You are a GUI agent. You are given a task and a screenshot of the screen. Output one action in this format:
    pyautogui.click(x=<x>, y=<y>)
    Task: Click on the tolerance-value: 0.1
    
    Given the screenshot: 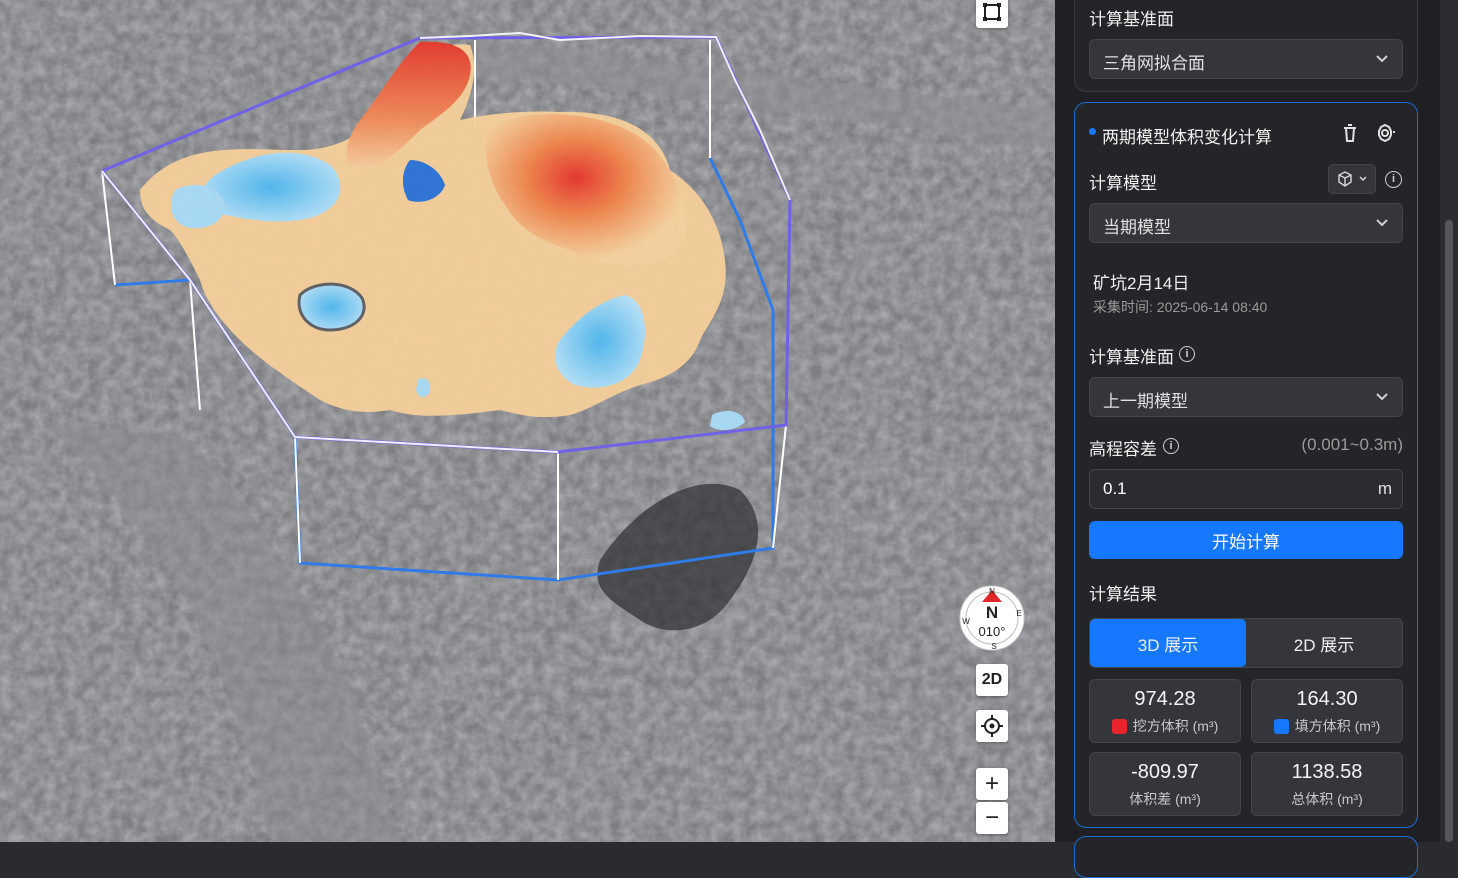 What is the action you would take?
    pyautogui.click(x=1115, y=488)
    